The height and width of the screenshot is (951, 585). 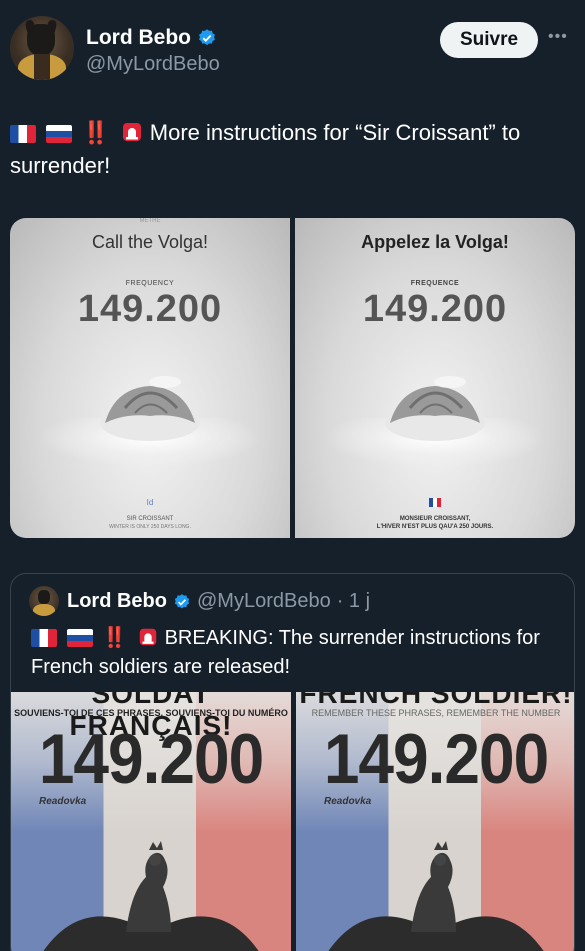 I want to click on follow-button: Suivre, so click(x=489, y=40).